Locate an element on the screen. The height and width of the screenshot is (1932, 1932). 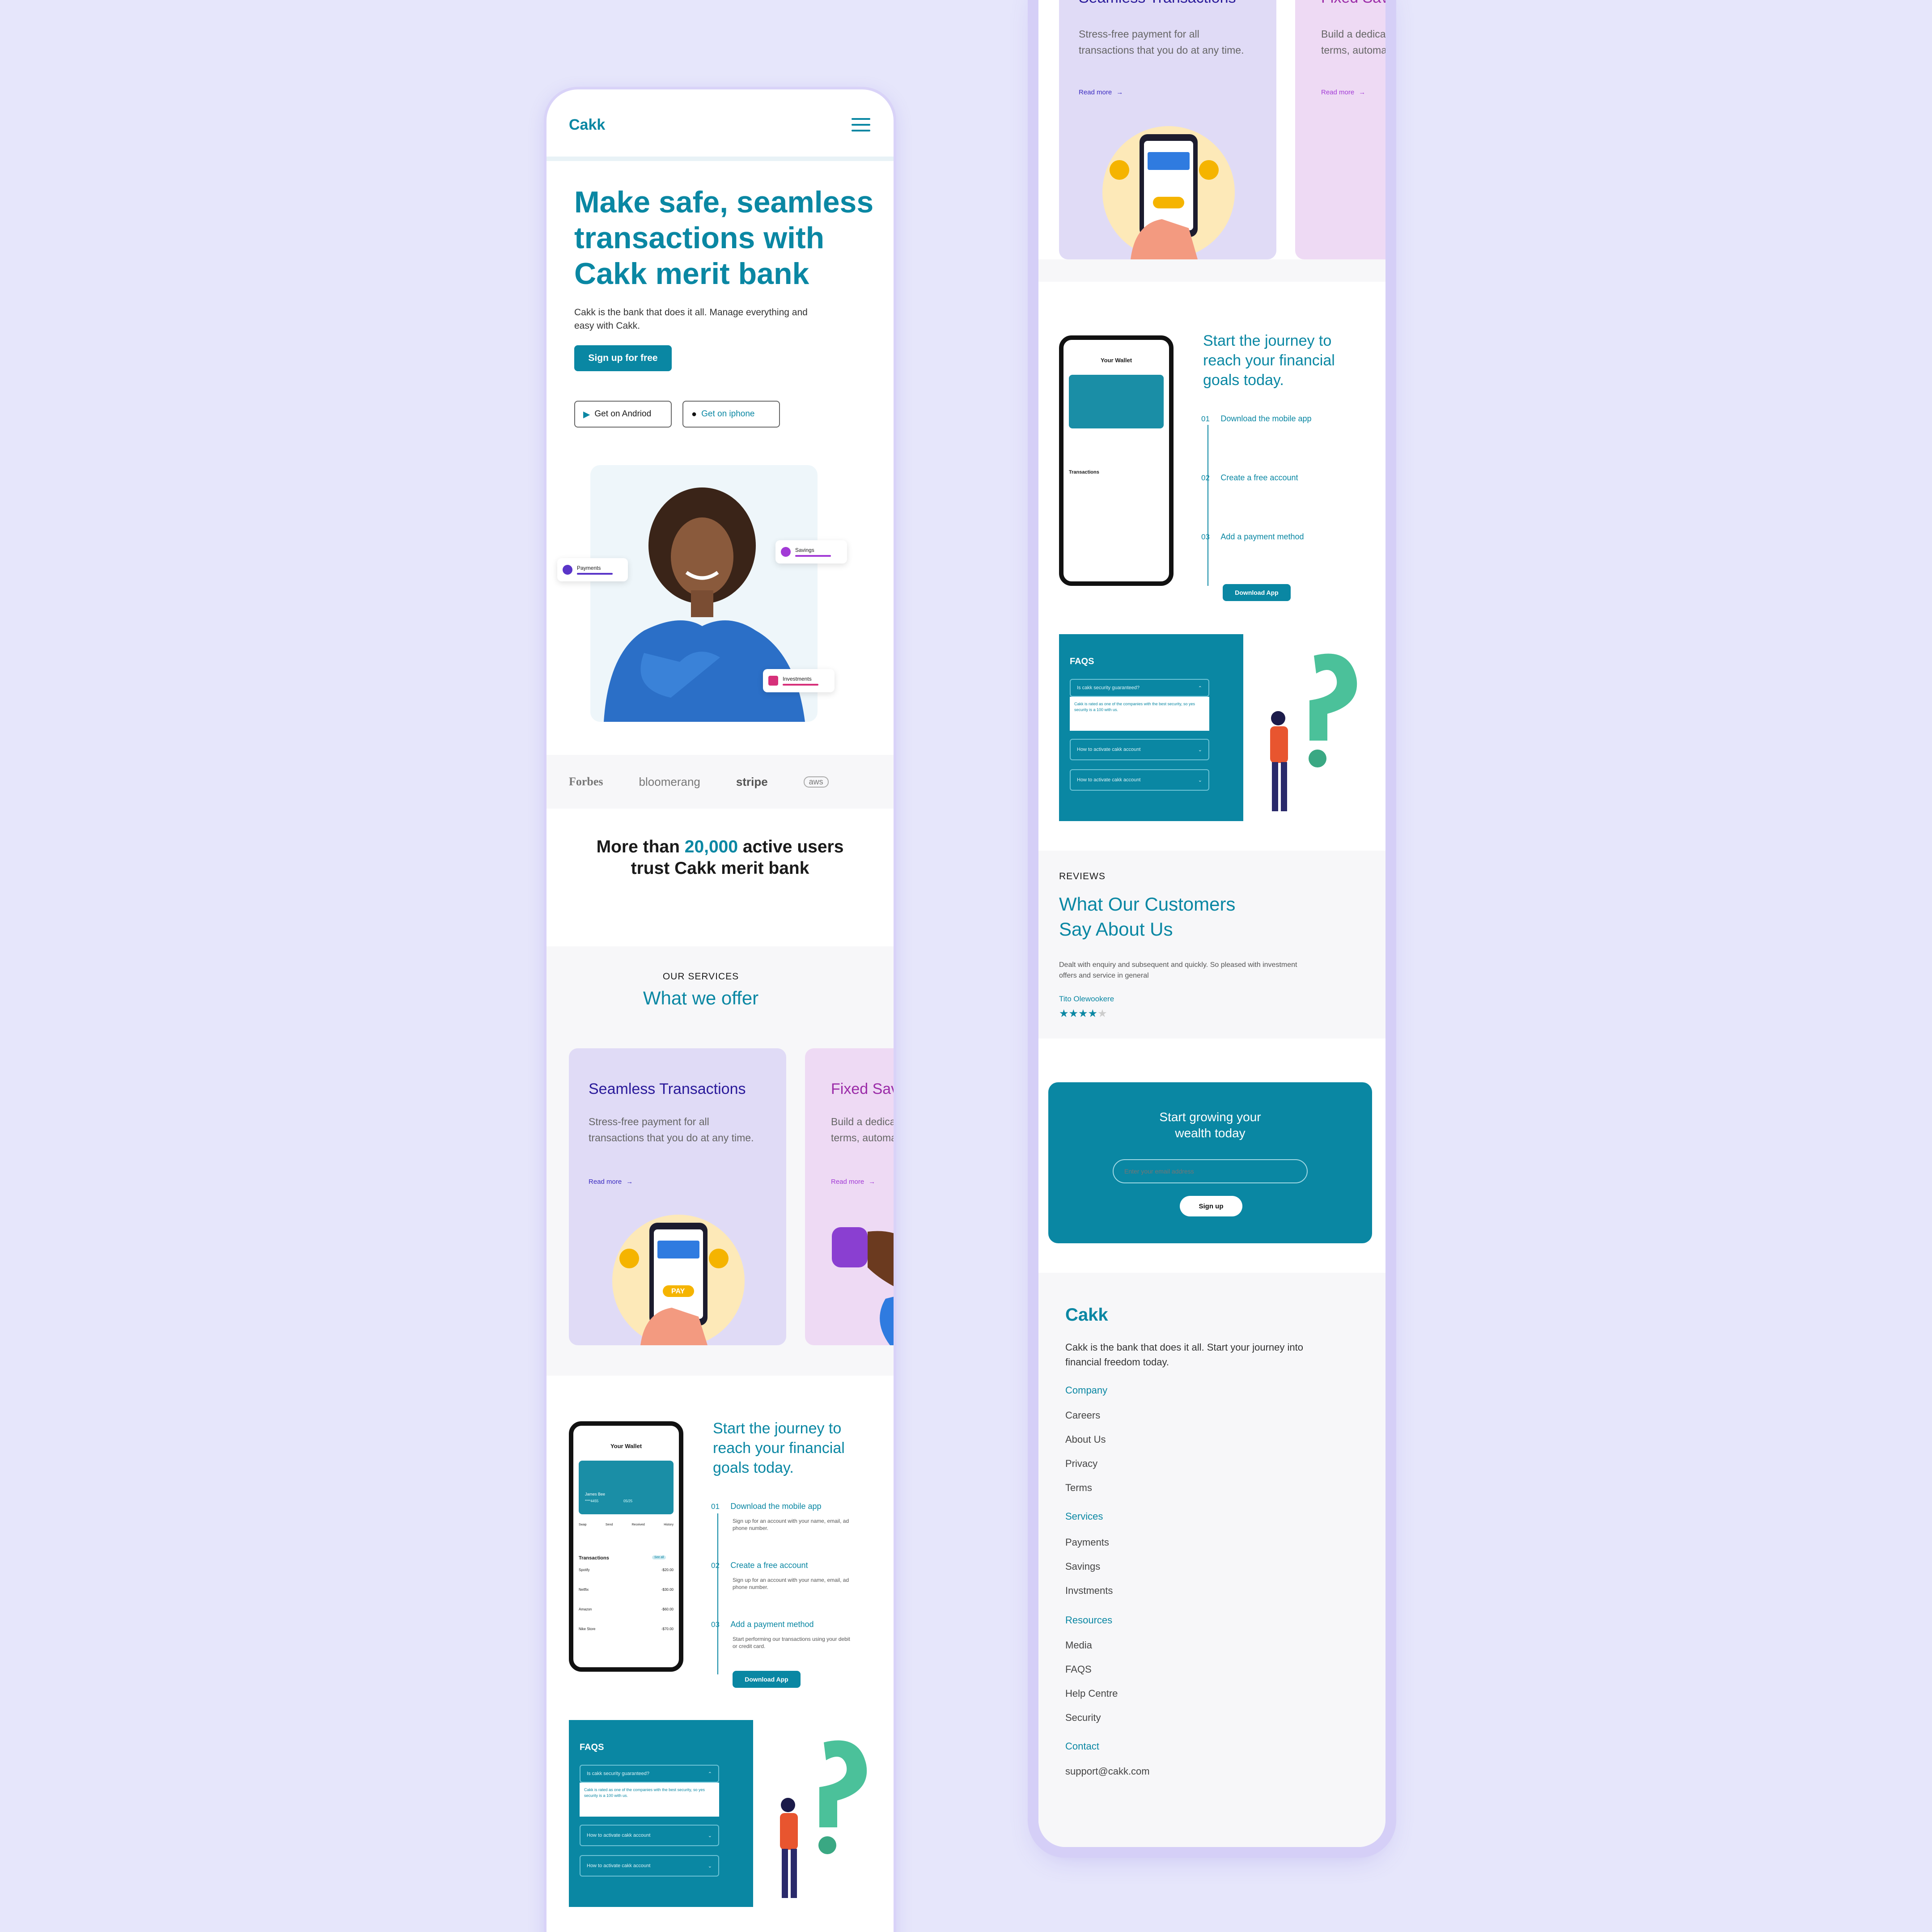
savings-chip: Savings is located at coordinates (811, 552).